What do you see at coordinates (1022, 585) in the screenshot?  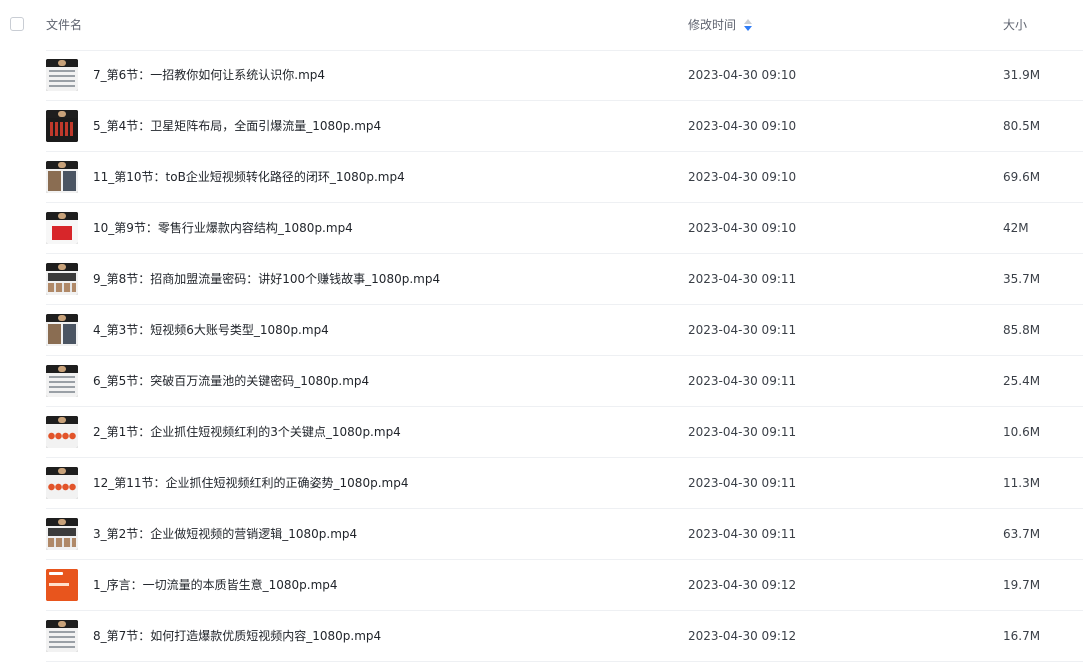 I see `file-size: 19.7M` at bounding box center [1022, 585].